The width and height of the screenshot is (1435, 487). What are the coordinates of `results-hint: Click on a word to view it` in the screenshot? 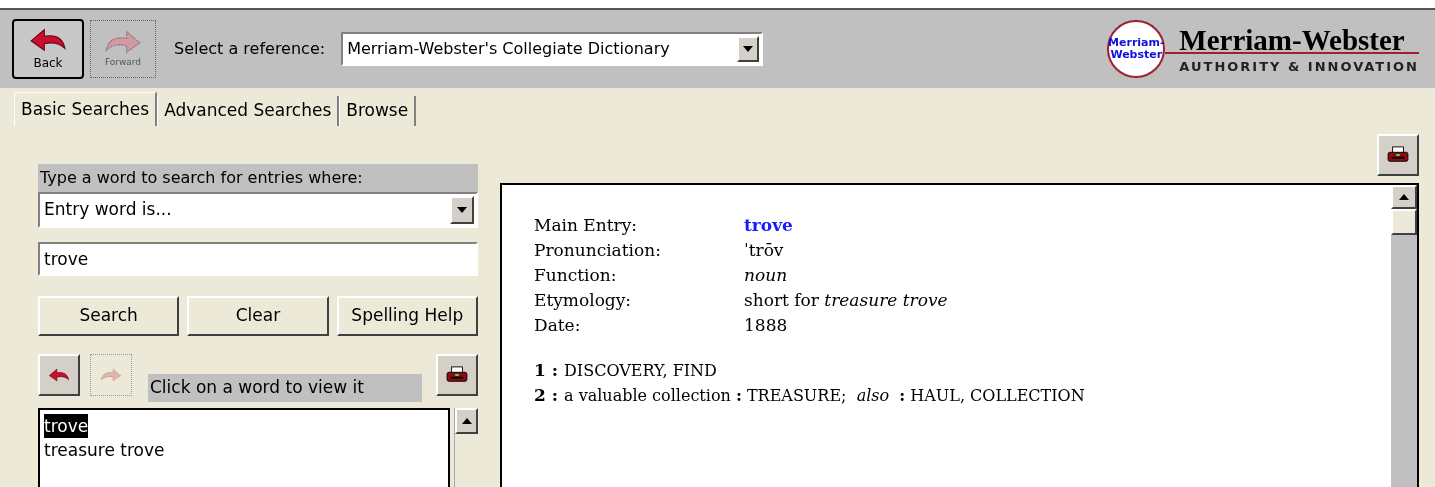 It's located at (285, 388).